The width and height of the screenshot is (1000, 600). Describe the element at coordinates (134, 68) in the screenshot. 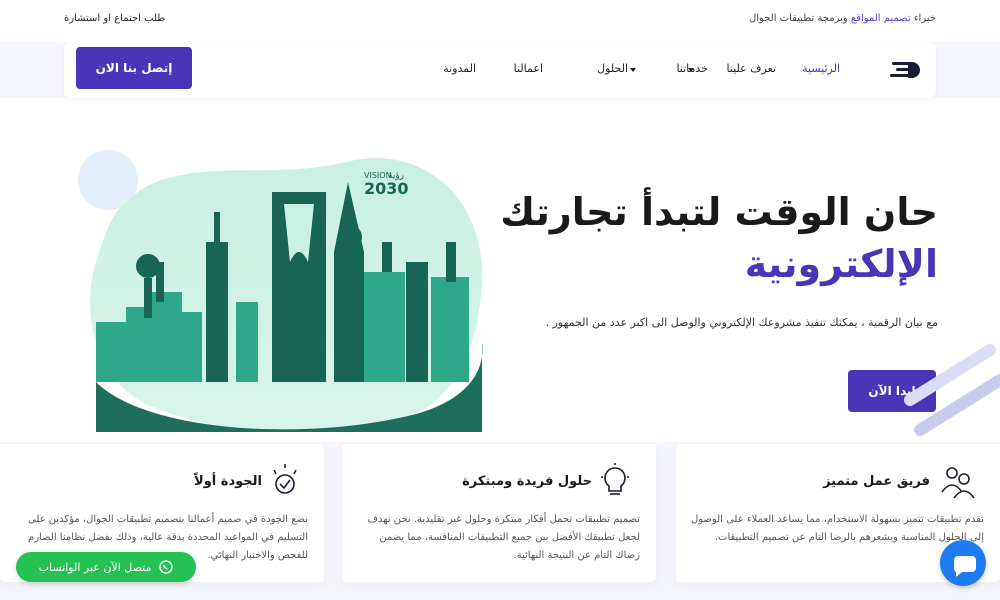

I see `contact-now-button: إتصل بنا الان` at that location.